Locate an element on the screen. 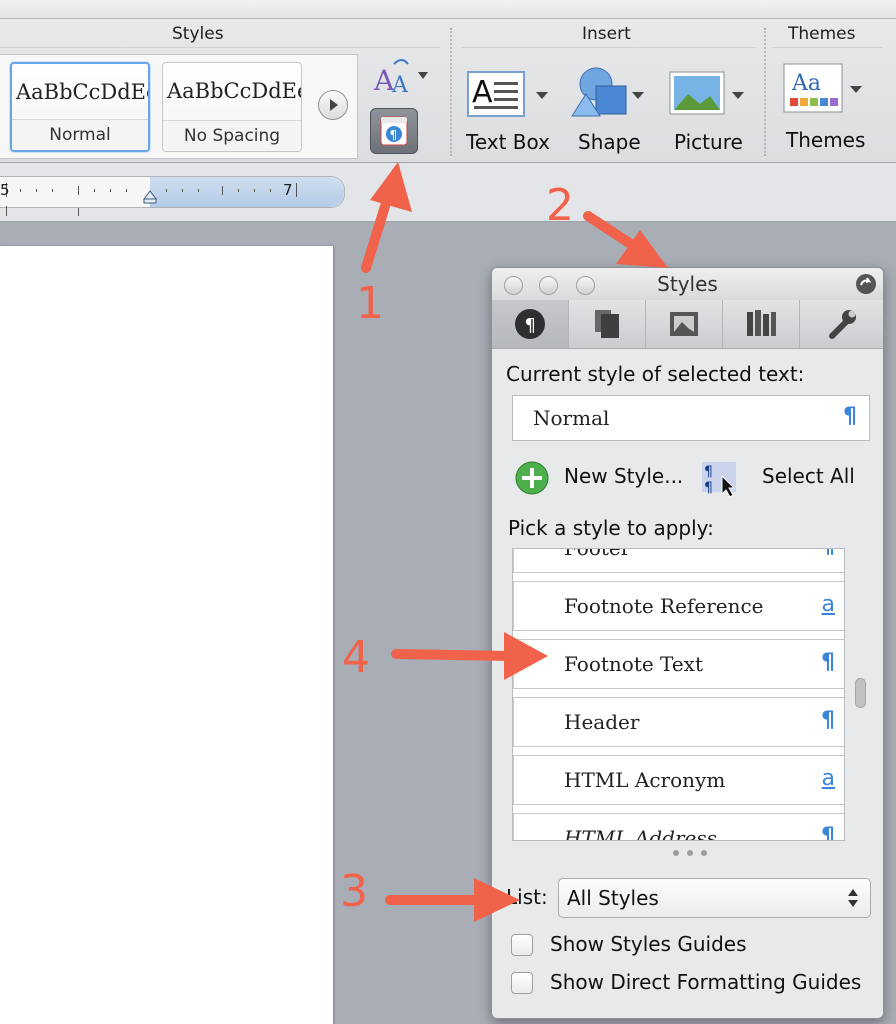 Image resolution: width=896 pixels, height=1024 pixels. select-all-paragraphs-icon: ¶ ¶ is located at coordinates (719, 480).